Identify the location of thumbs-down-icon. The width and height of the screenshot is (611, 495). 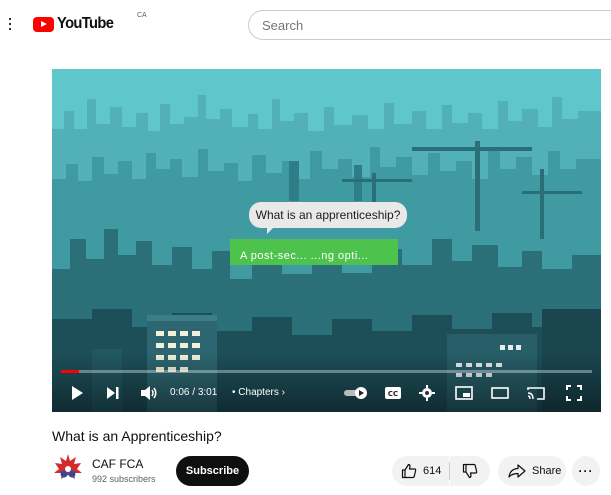
(470, 471).